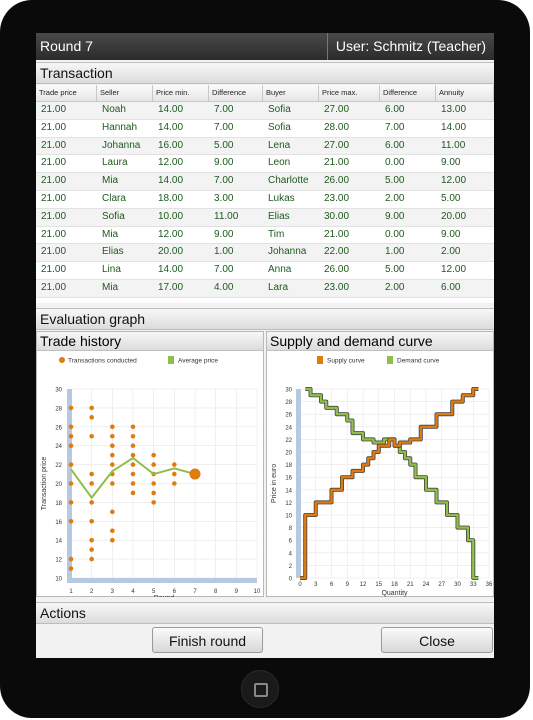  What do you see at coordinates (265, 217) in the screenshot?
I see `table-row: 21.00 Sofia 10.00 11.00 Elias 30.00 9.00 20.00` at bounding box center [265, 217].